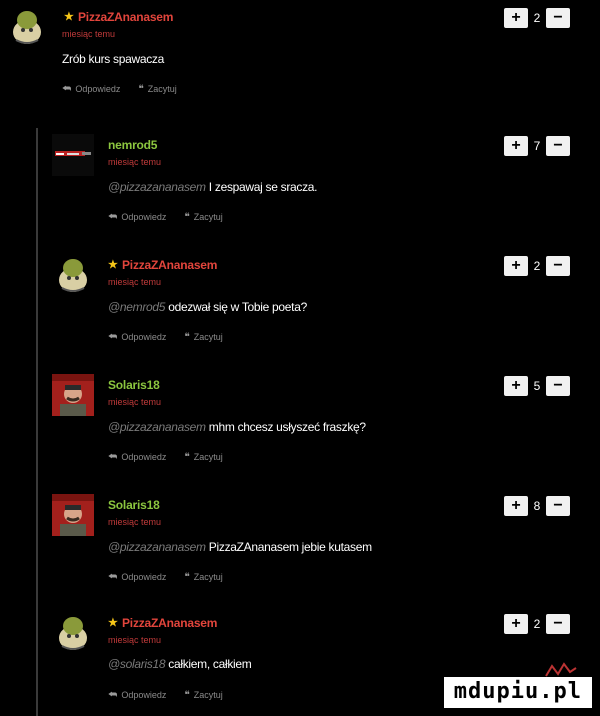 The height and width of the screenshot is (716, 600). Describe the element at coordinates (213, 187) in the screenshot. I see `comment-text: @pizzazananasem I zespawaj se sracza.` at that location.